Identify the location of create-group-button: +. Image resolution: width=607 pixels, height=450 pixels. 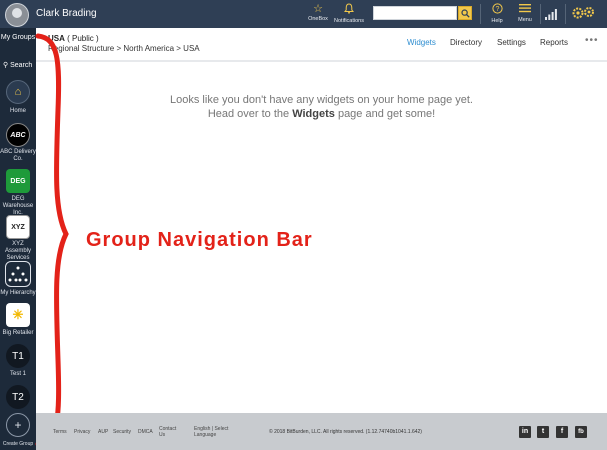
(18, 425).